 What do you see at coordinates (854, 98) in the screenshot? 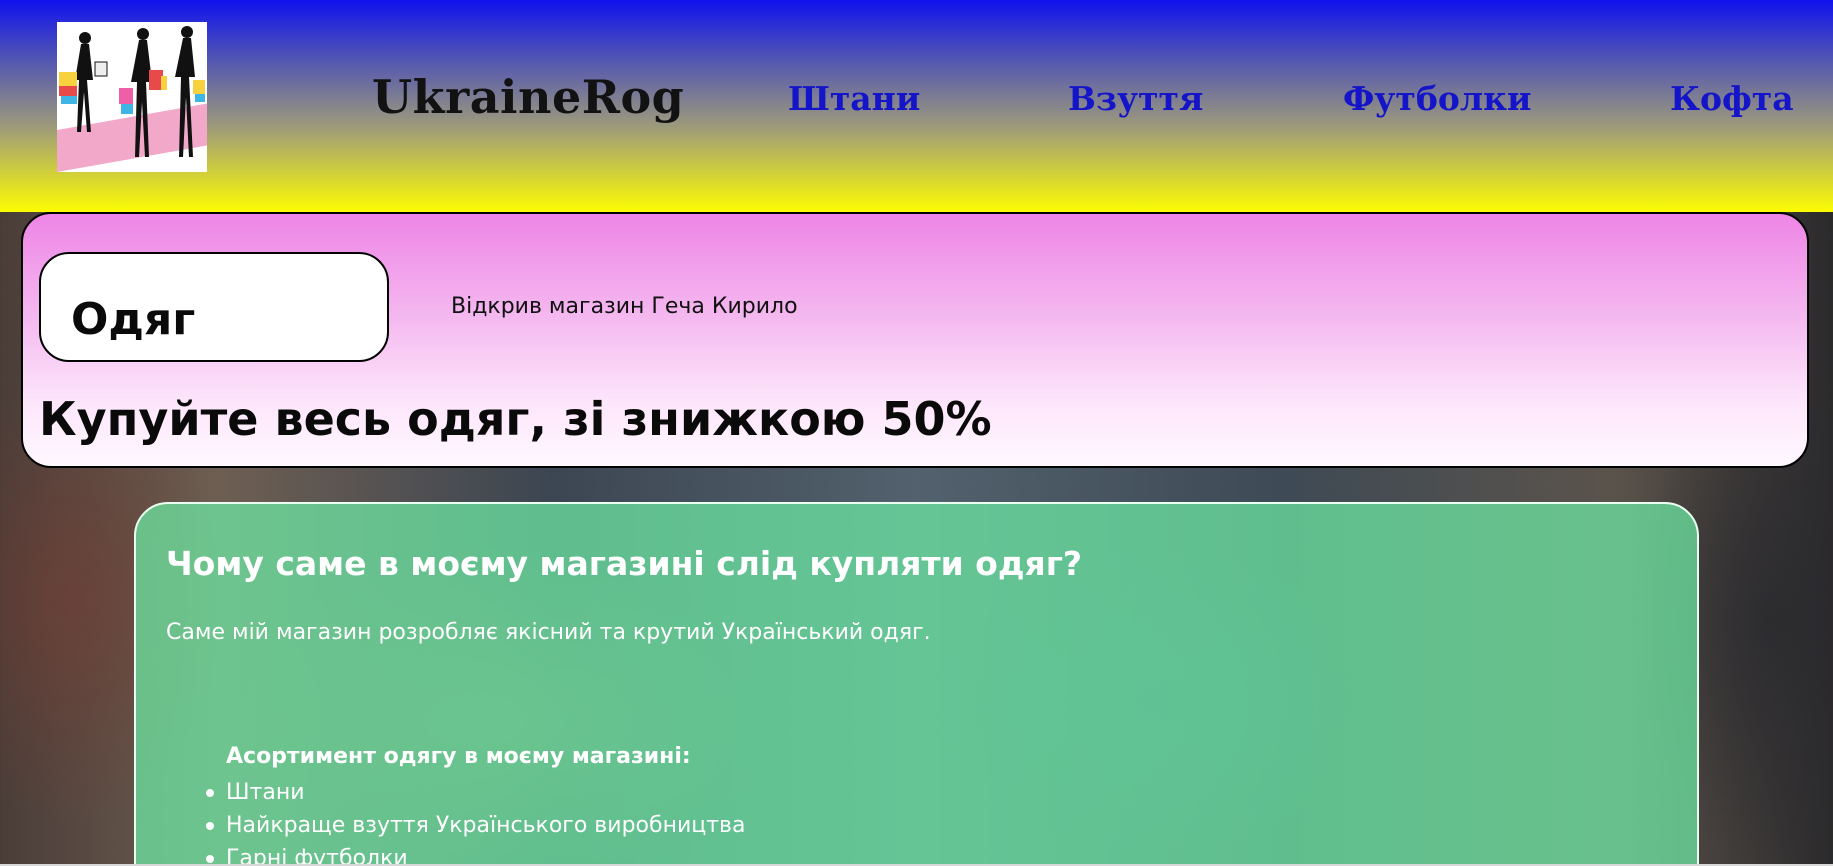
I see `nav-link-pants: Штани` at bounding box center [854, 98].